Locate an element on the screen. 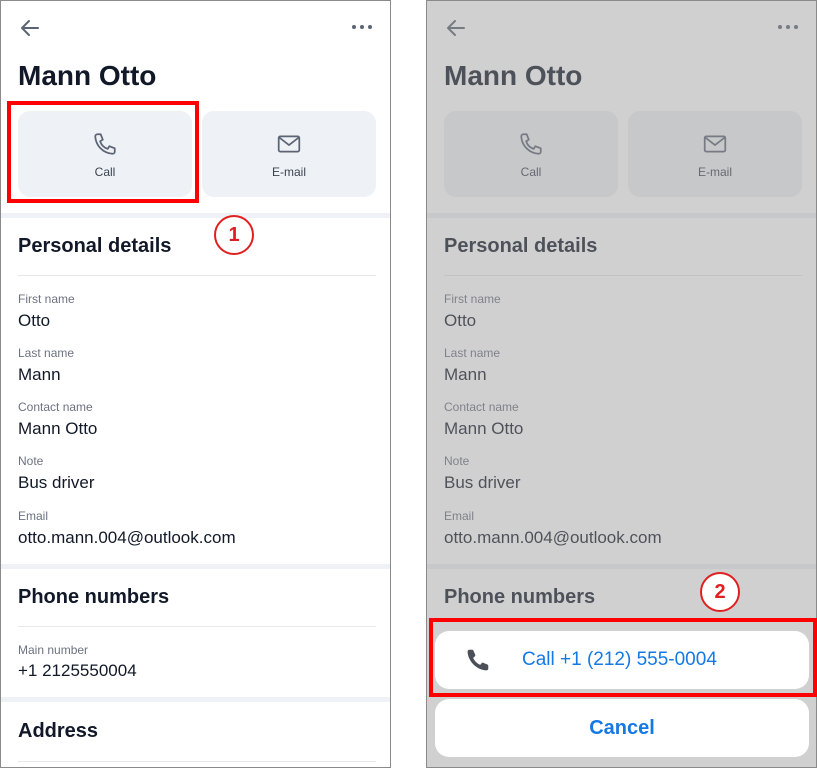  email-button: E-mail is located at coordinates (289, 154).